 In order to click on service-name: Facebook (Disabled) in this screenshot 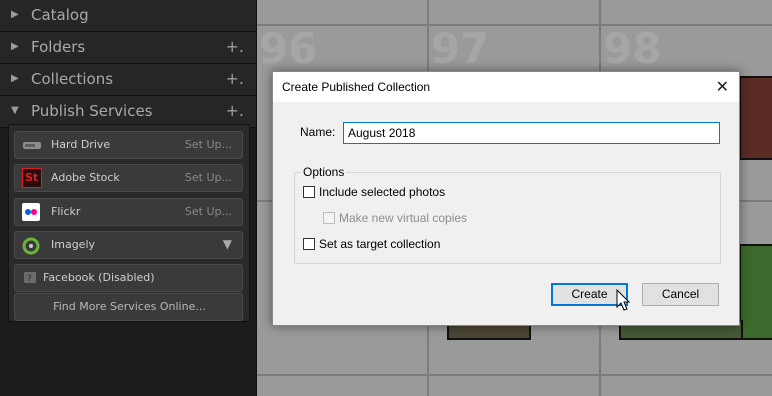, I will do `click(99, 277)`.